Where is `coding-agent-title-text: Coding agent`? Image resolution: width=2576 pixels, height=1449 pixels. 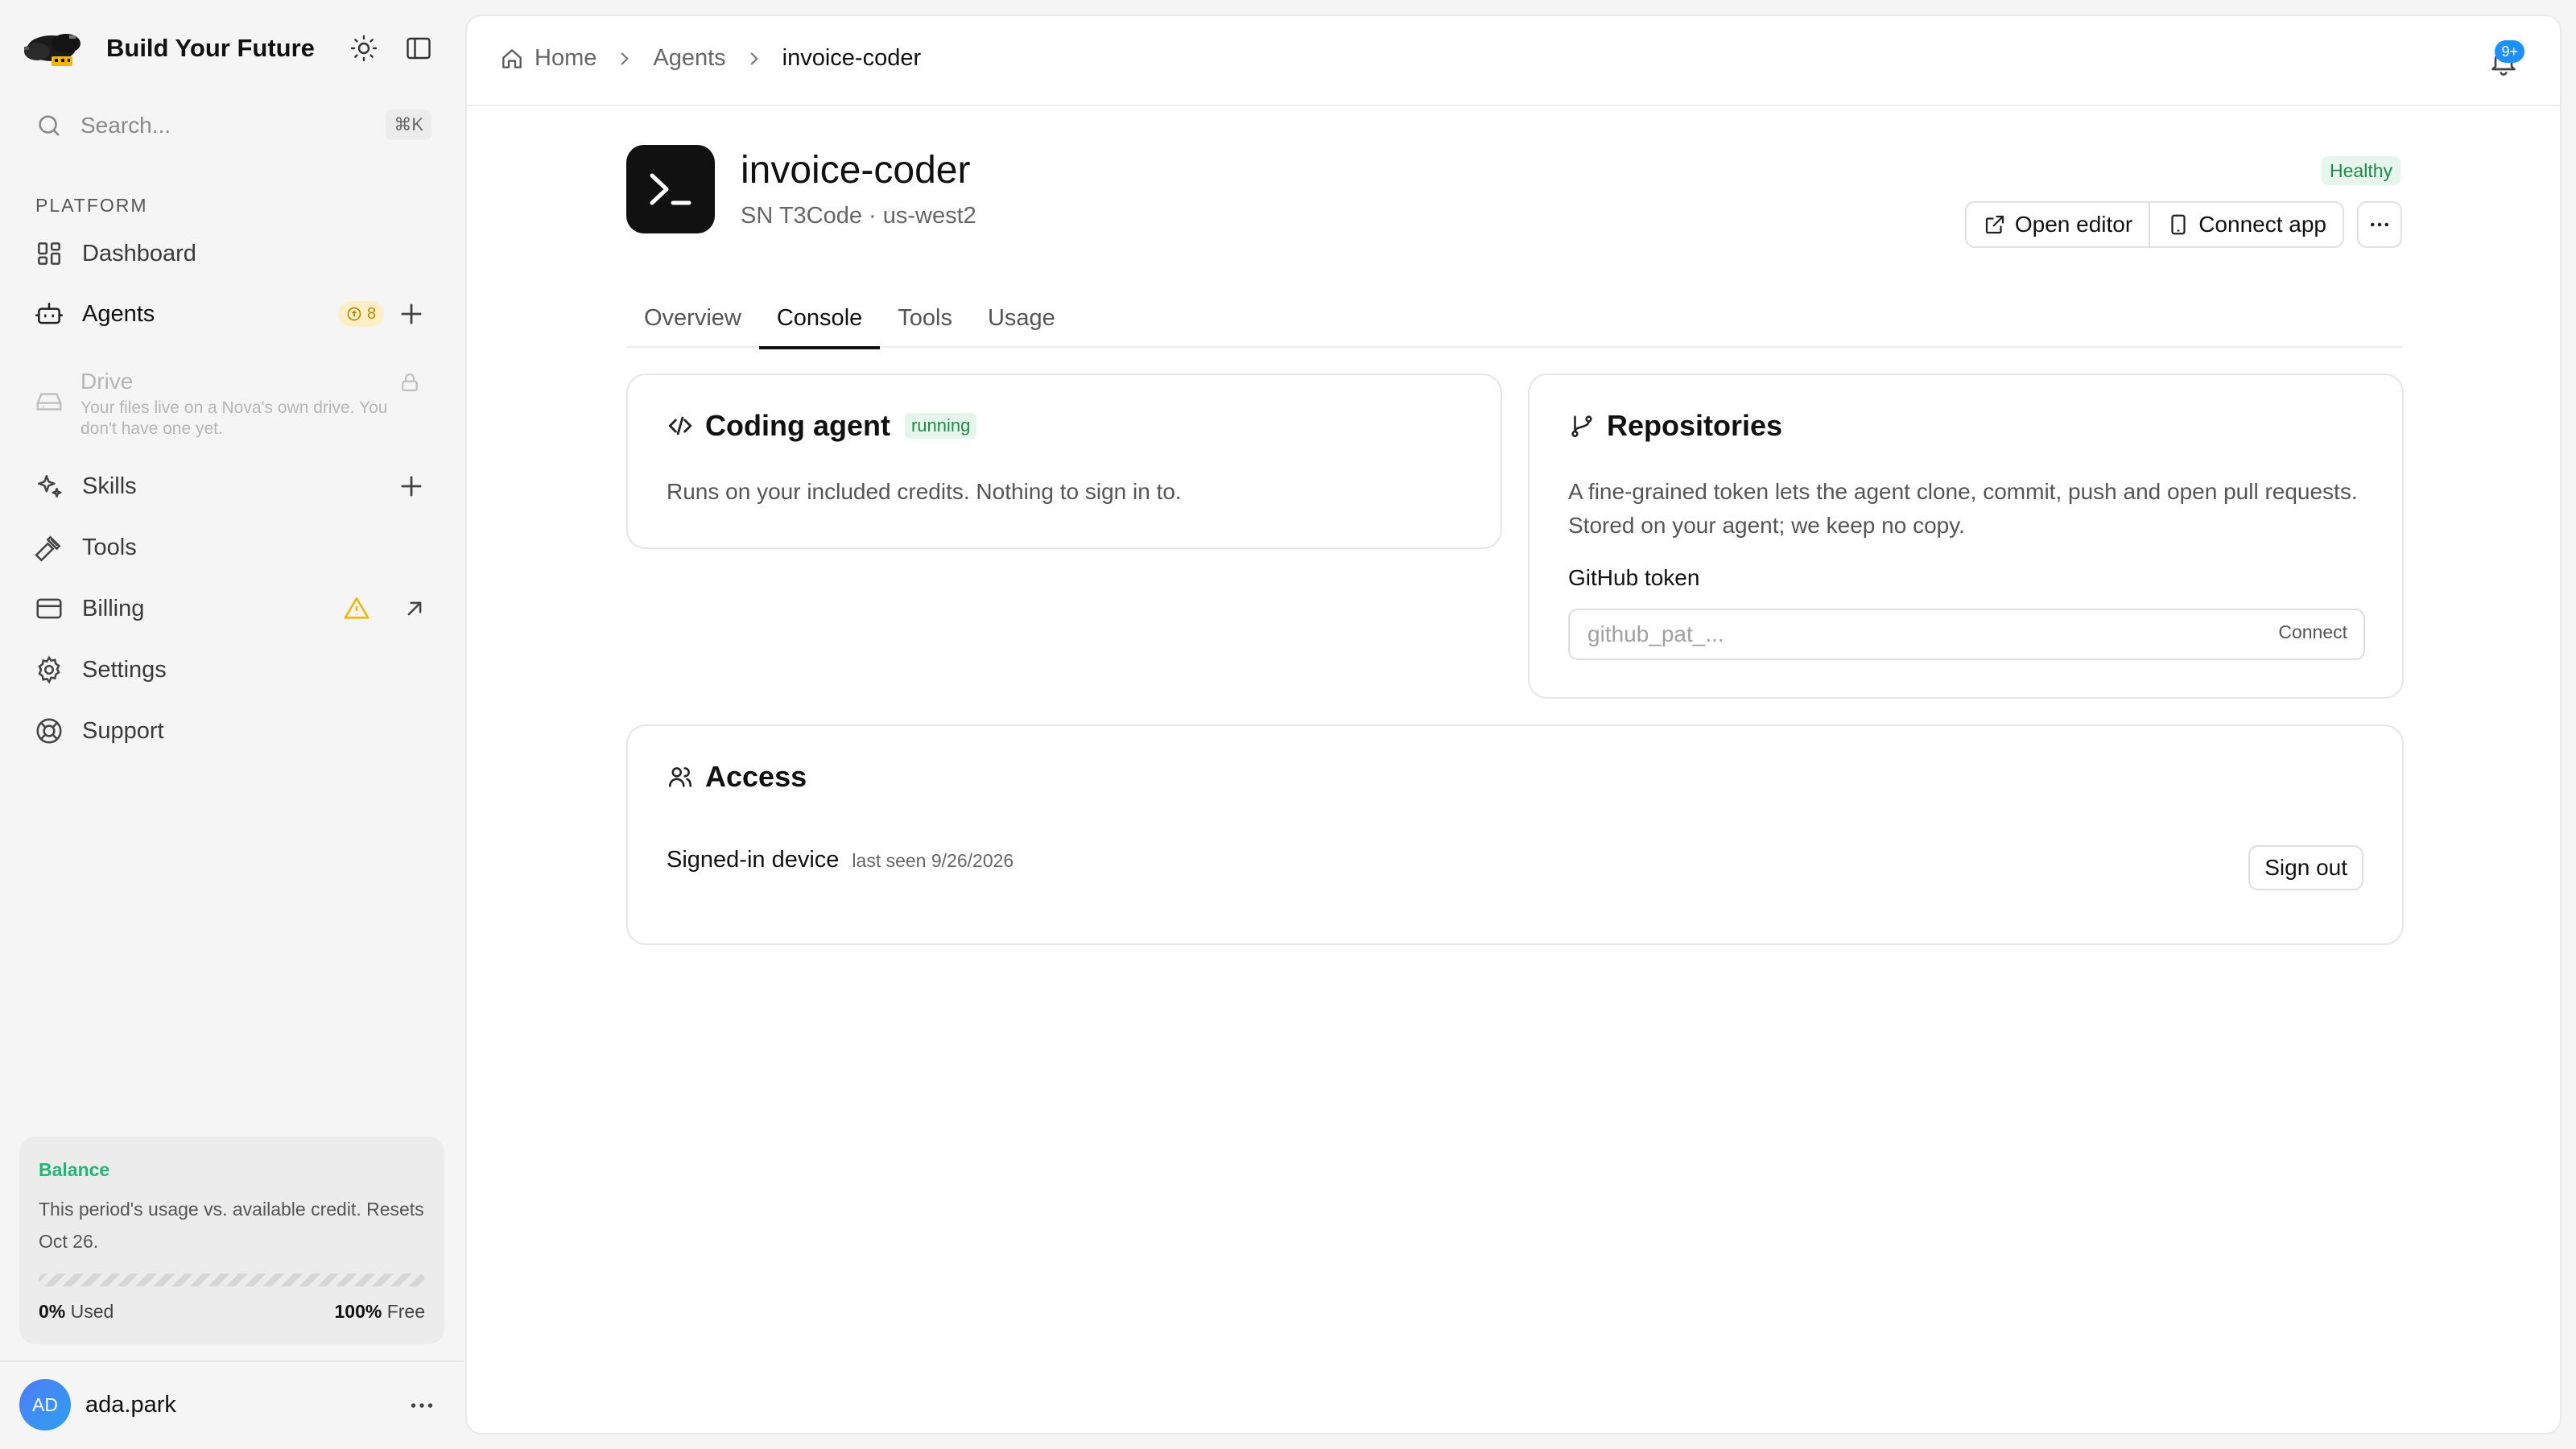 coding-agent-title-text: Coding agent is located at coordinates (797, 425).